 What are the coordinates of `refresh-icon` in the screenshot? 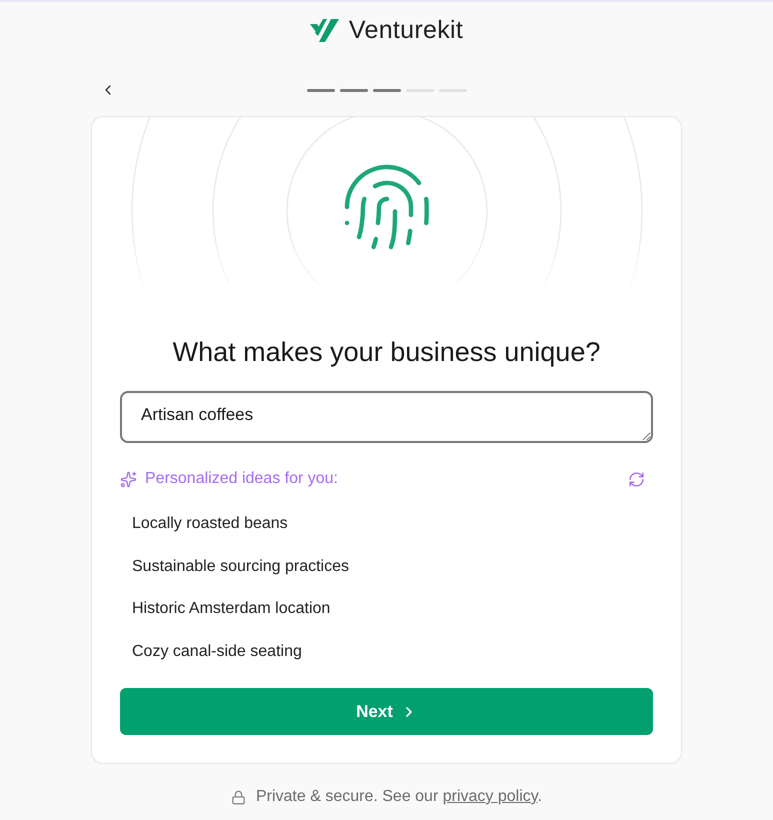 It's located at (636, 479).